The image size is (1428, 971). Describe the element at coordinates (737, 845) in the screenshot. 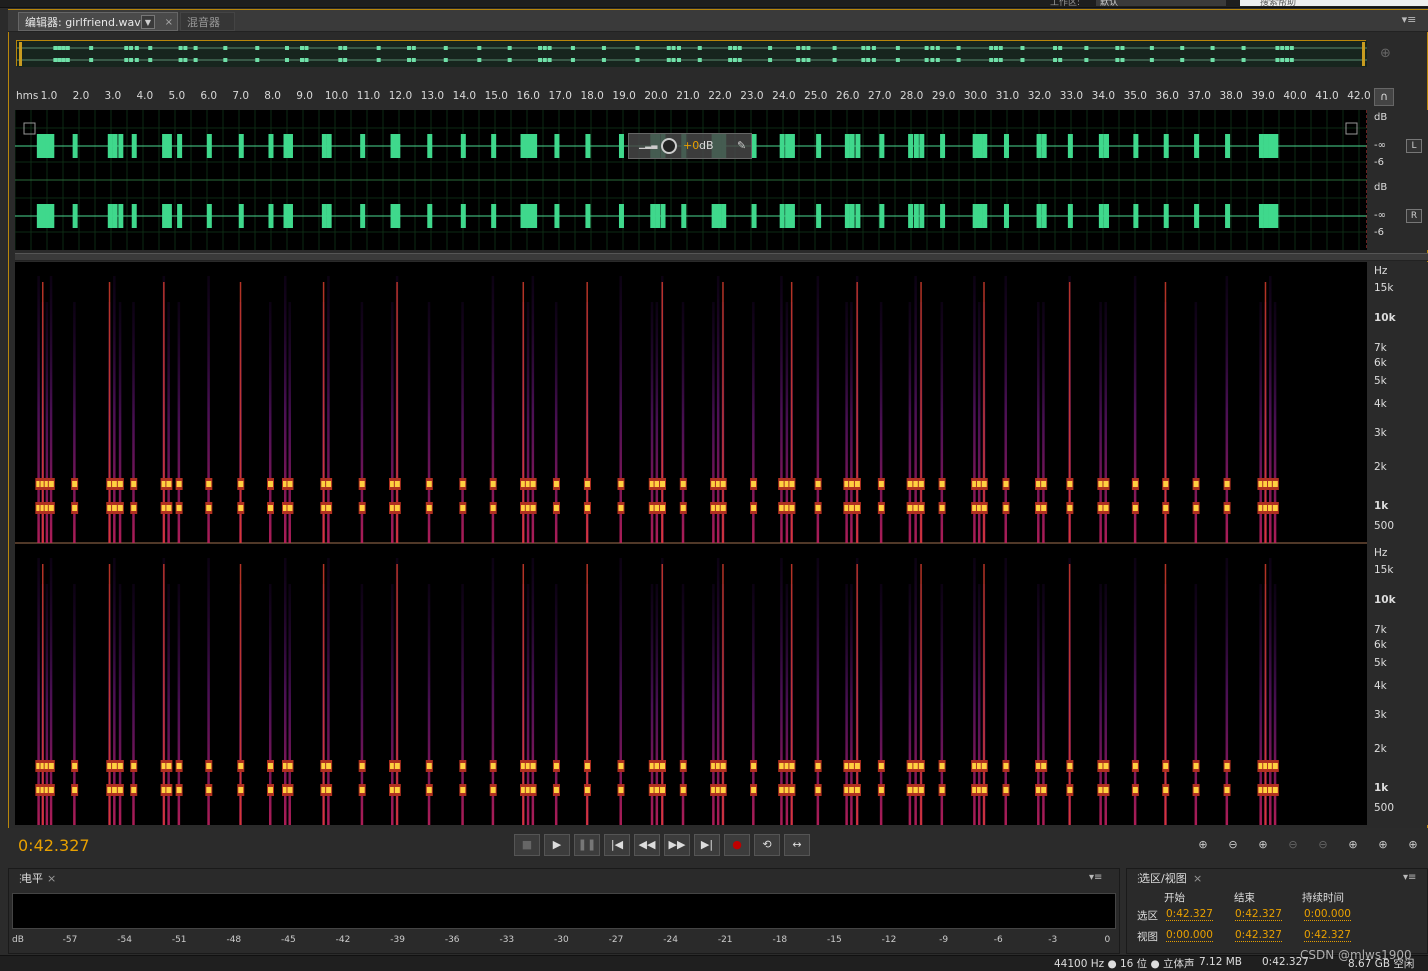

I see `record-button: ●` at that location.